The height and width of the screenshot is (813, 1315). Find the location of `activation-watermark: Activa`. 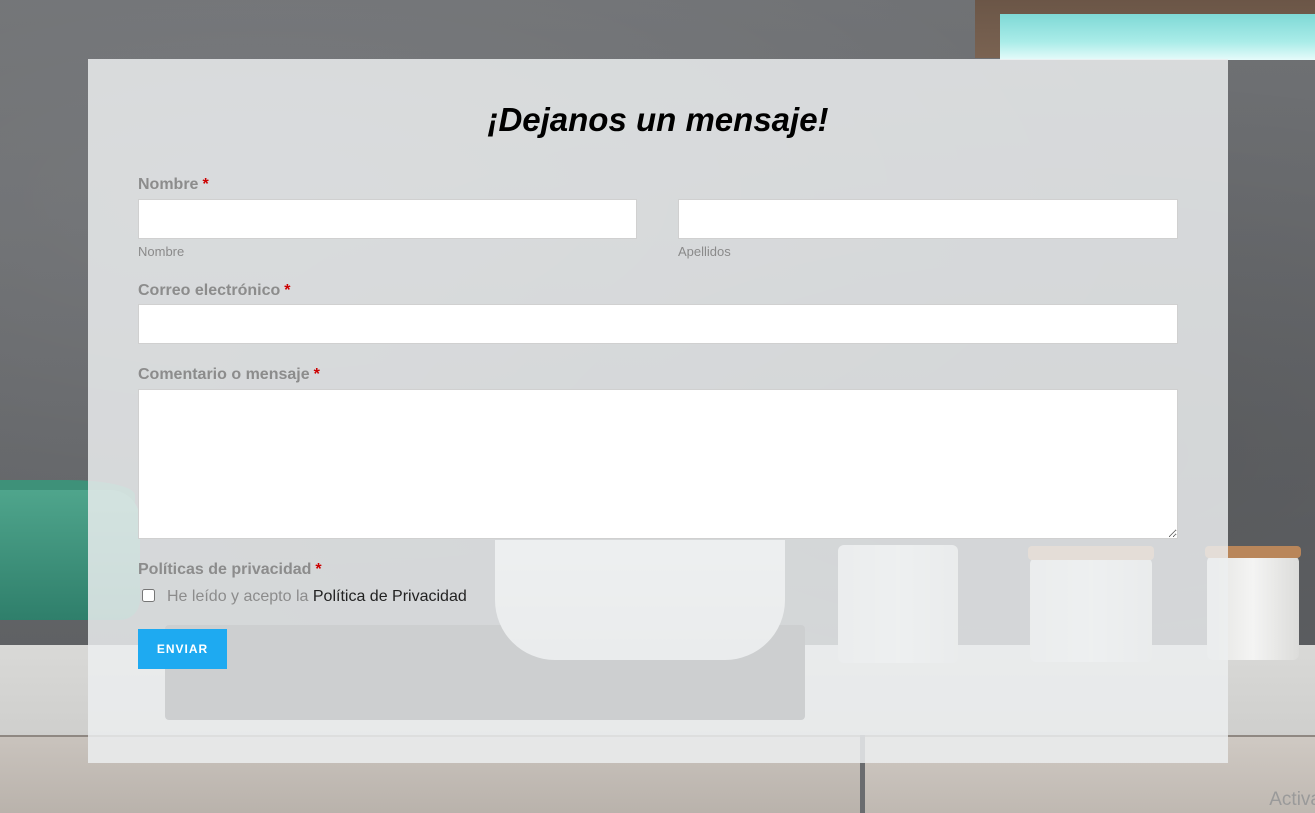

activation-watermark: Activa is located at coordinates (1292, 799).